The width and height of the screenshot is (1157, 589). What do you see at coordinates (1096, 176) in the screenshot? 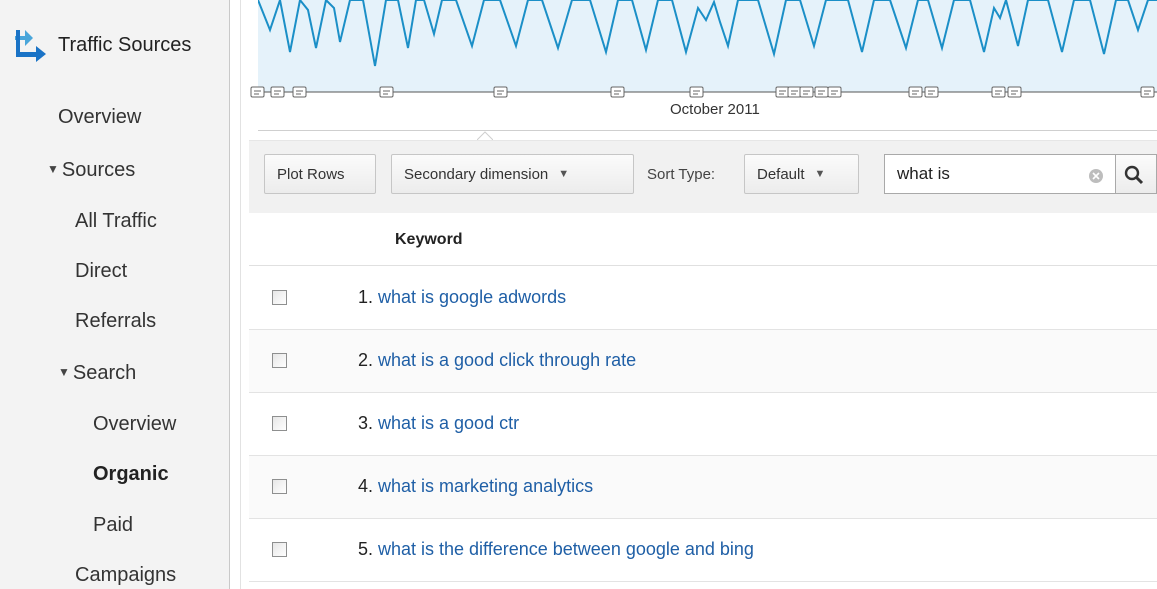
I see `clear-search-icon` at bounding box center [1096, 176].